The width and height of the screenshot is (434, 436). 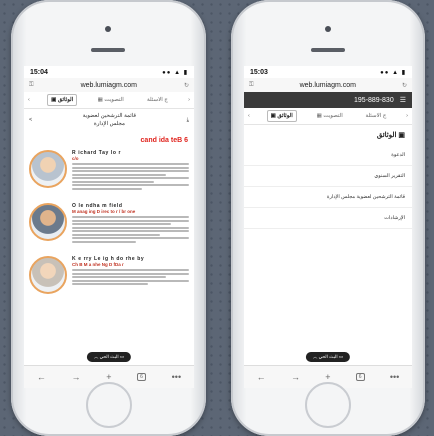 What do you see at coordinates (328, 176) in the screenshot?
I see `document-item-annual-report: التقرير السنوي` at bounding box center [328, 176].